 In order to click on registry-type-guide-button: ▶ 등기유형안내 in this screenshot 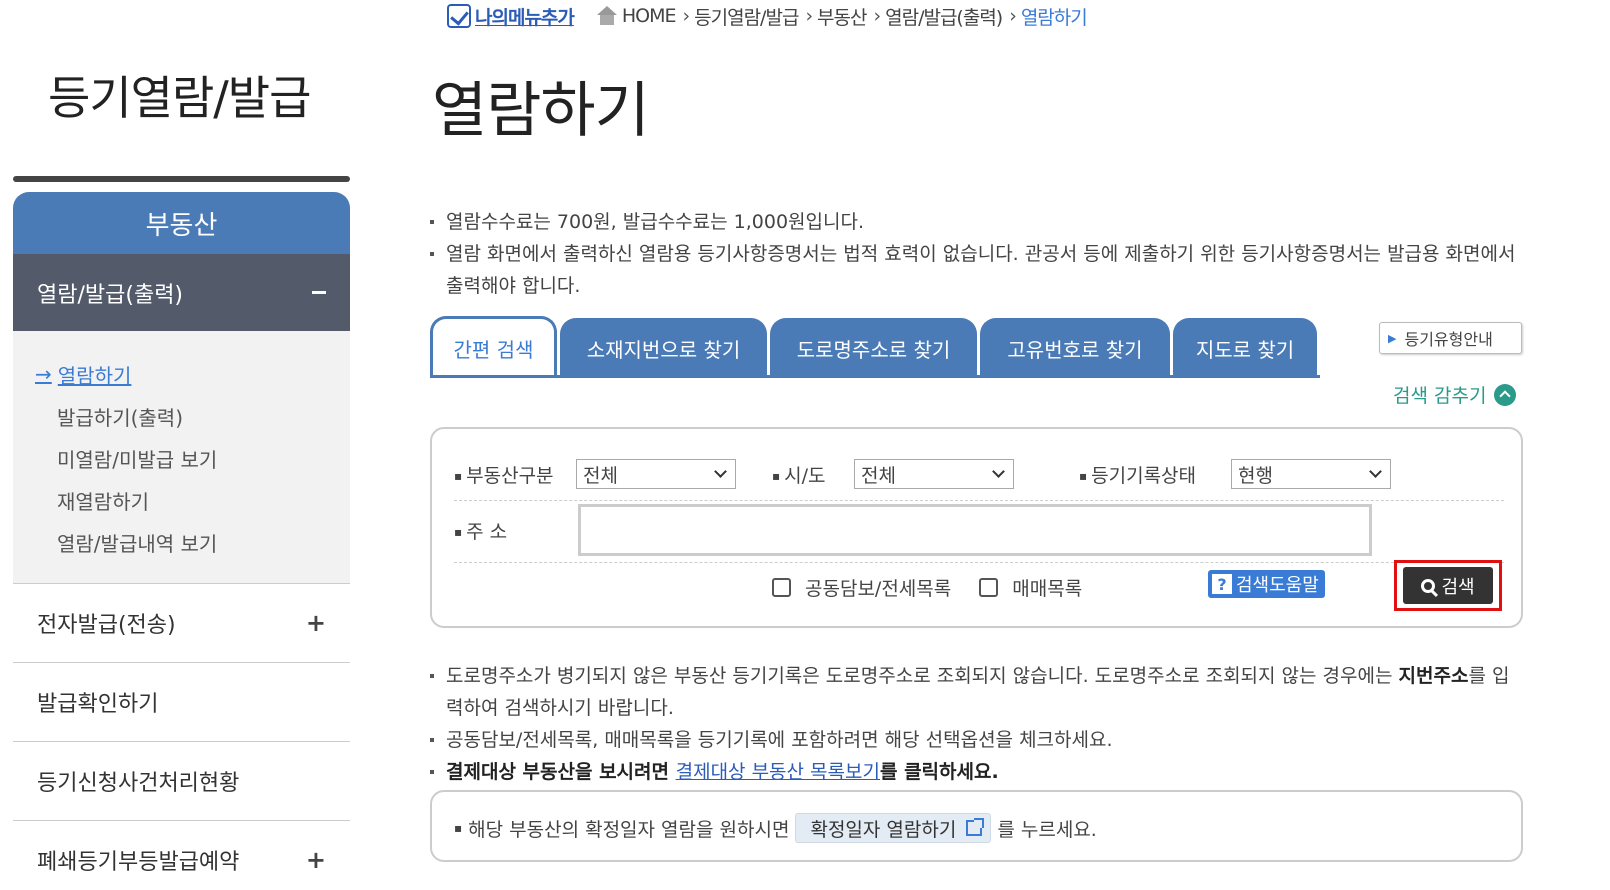, I will do `click(1450, 338)`.